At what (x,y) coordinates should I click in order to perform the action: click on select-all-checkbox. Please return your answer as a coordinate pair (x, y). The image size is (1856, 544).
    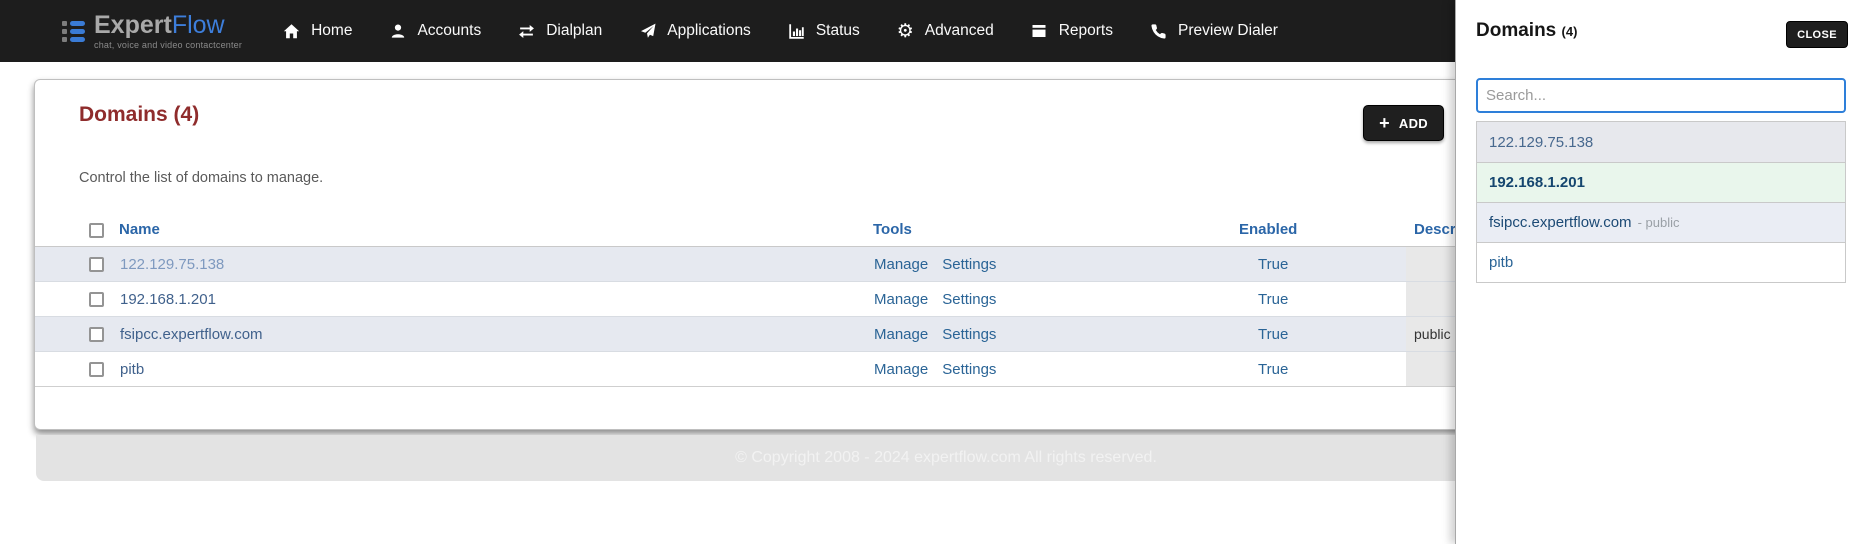
    Looking at the image, I should click on (96, 230).